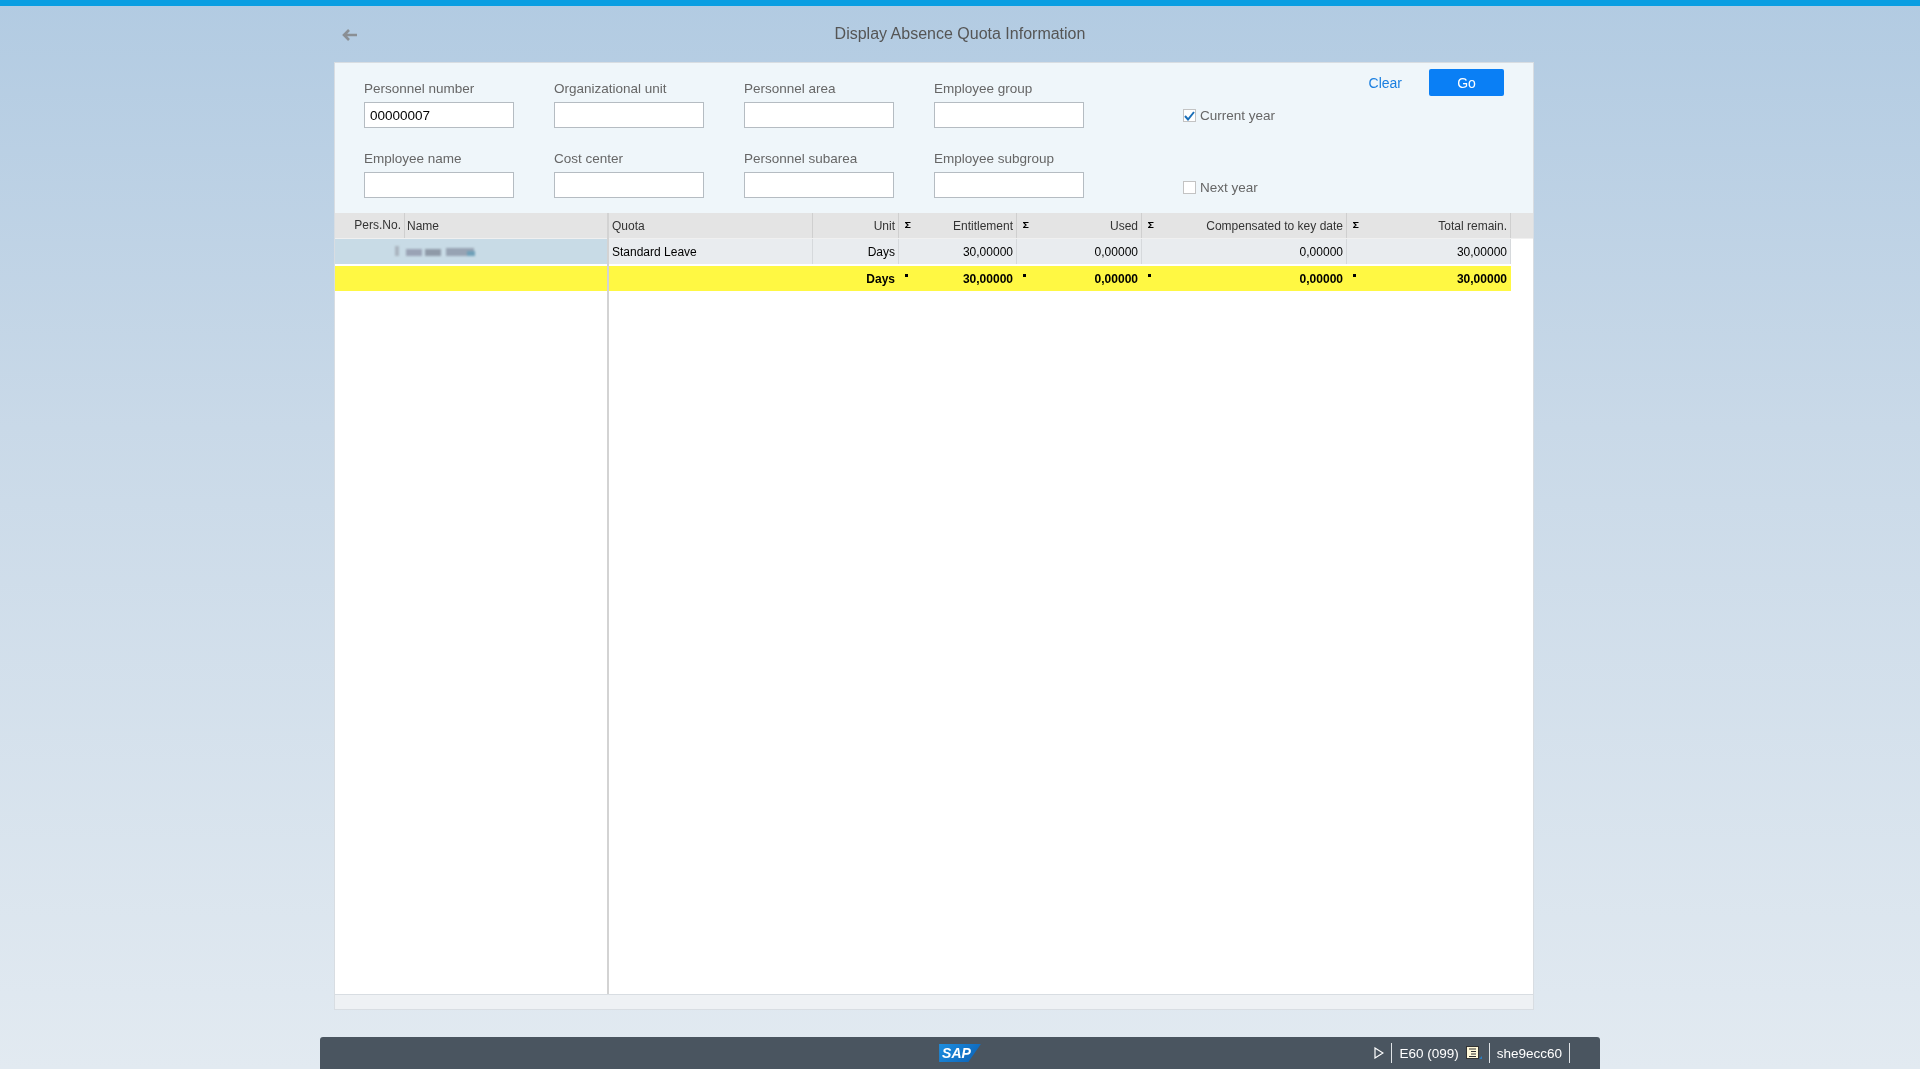 This screenshot has width=1920, height=1069. What do you see at coordinates (413, 159) in the screenshot?
I see `field-label: Employee name` at bounding box center [413, 159].